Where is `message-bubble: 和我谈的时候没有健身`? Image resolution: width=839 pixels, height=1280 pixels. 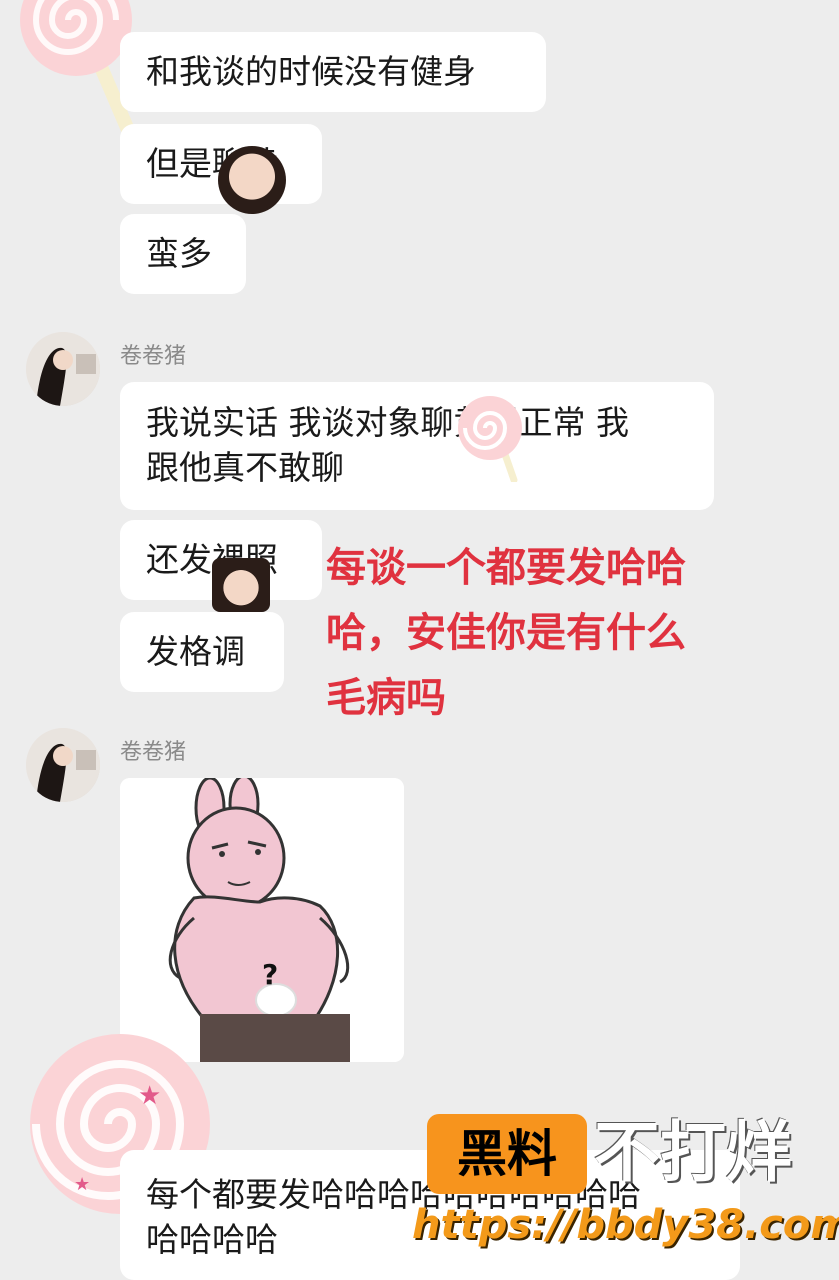 message-bubble: 和我谈的时候没有健身 is located at coordinates (333, 72).